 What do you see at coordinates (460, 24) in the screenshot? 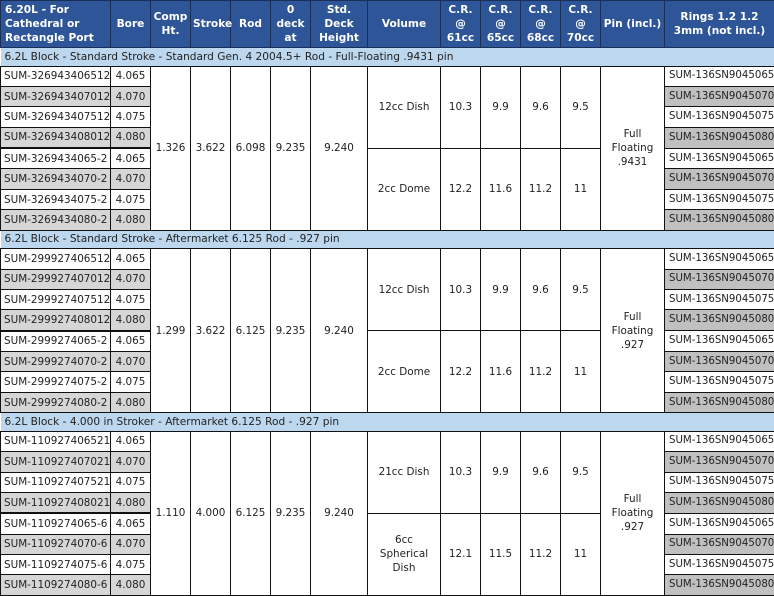
I see `header-cr-61: C.R. @ 61cc` at bounding box center [460, 24].